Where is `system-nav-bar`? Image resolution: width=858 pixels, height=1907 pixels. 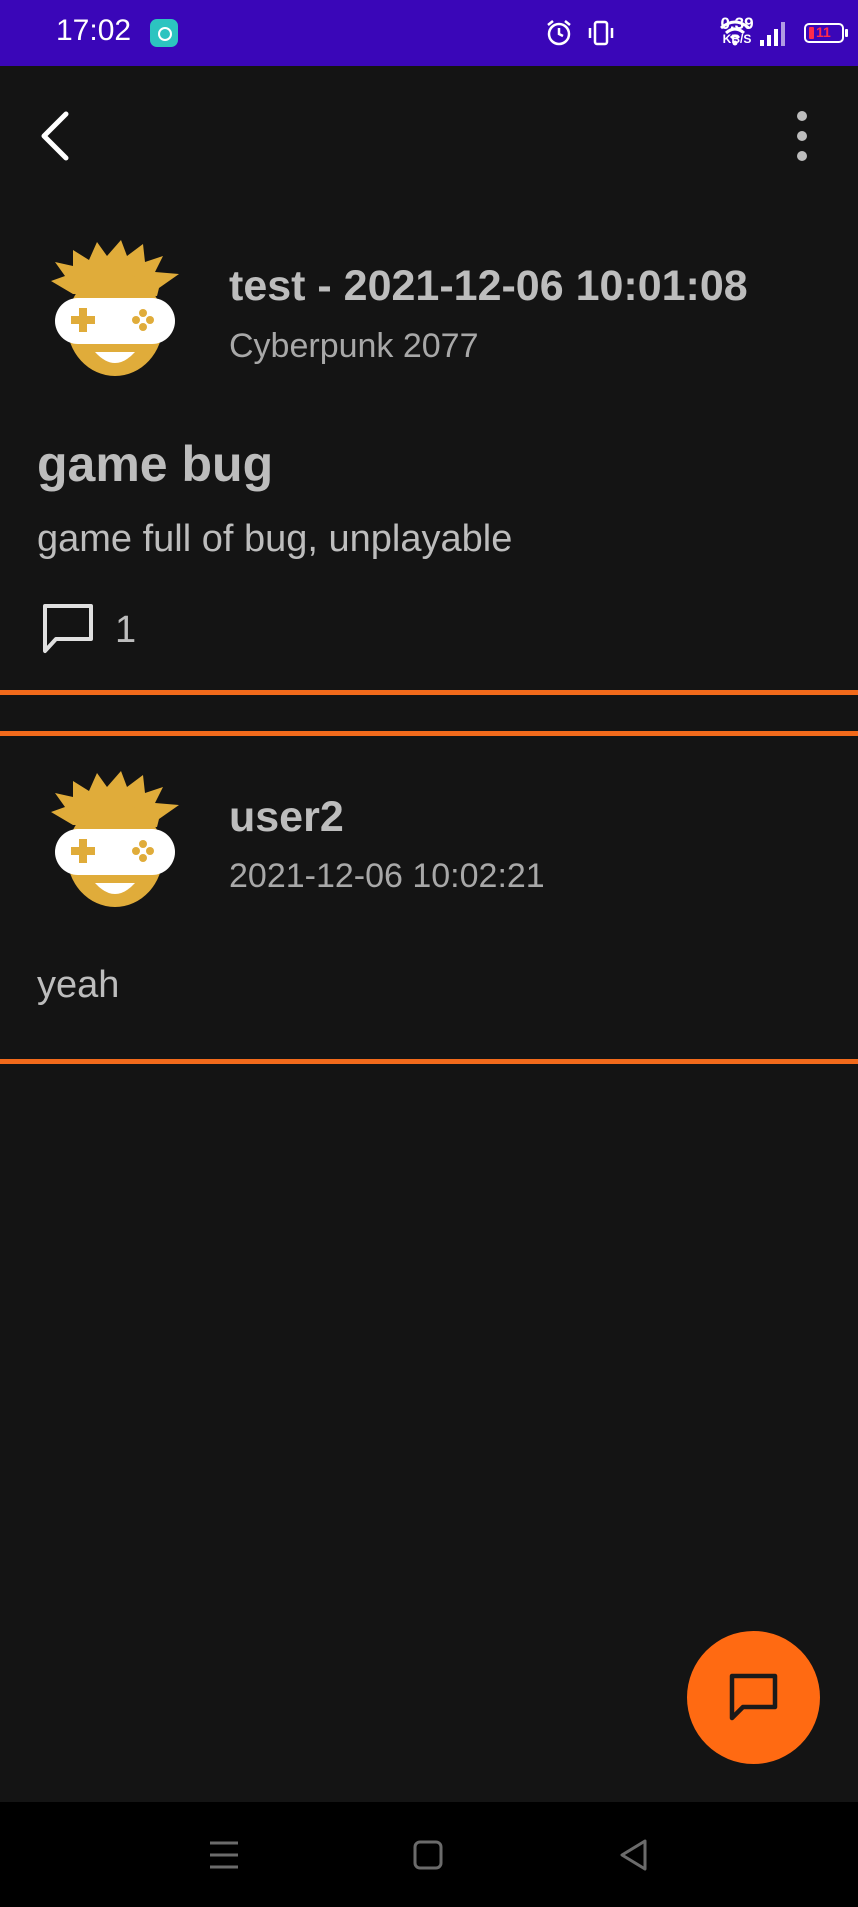 system-nav-bar is located at coordinates (429, 1854).